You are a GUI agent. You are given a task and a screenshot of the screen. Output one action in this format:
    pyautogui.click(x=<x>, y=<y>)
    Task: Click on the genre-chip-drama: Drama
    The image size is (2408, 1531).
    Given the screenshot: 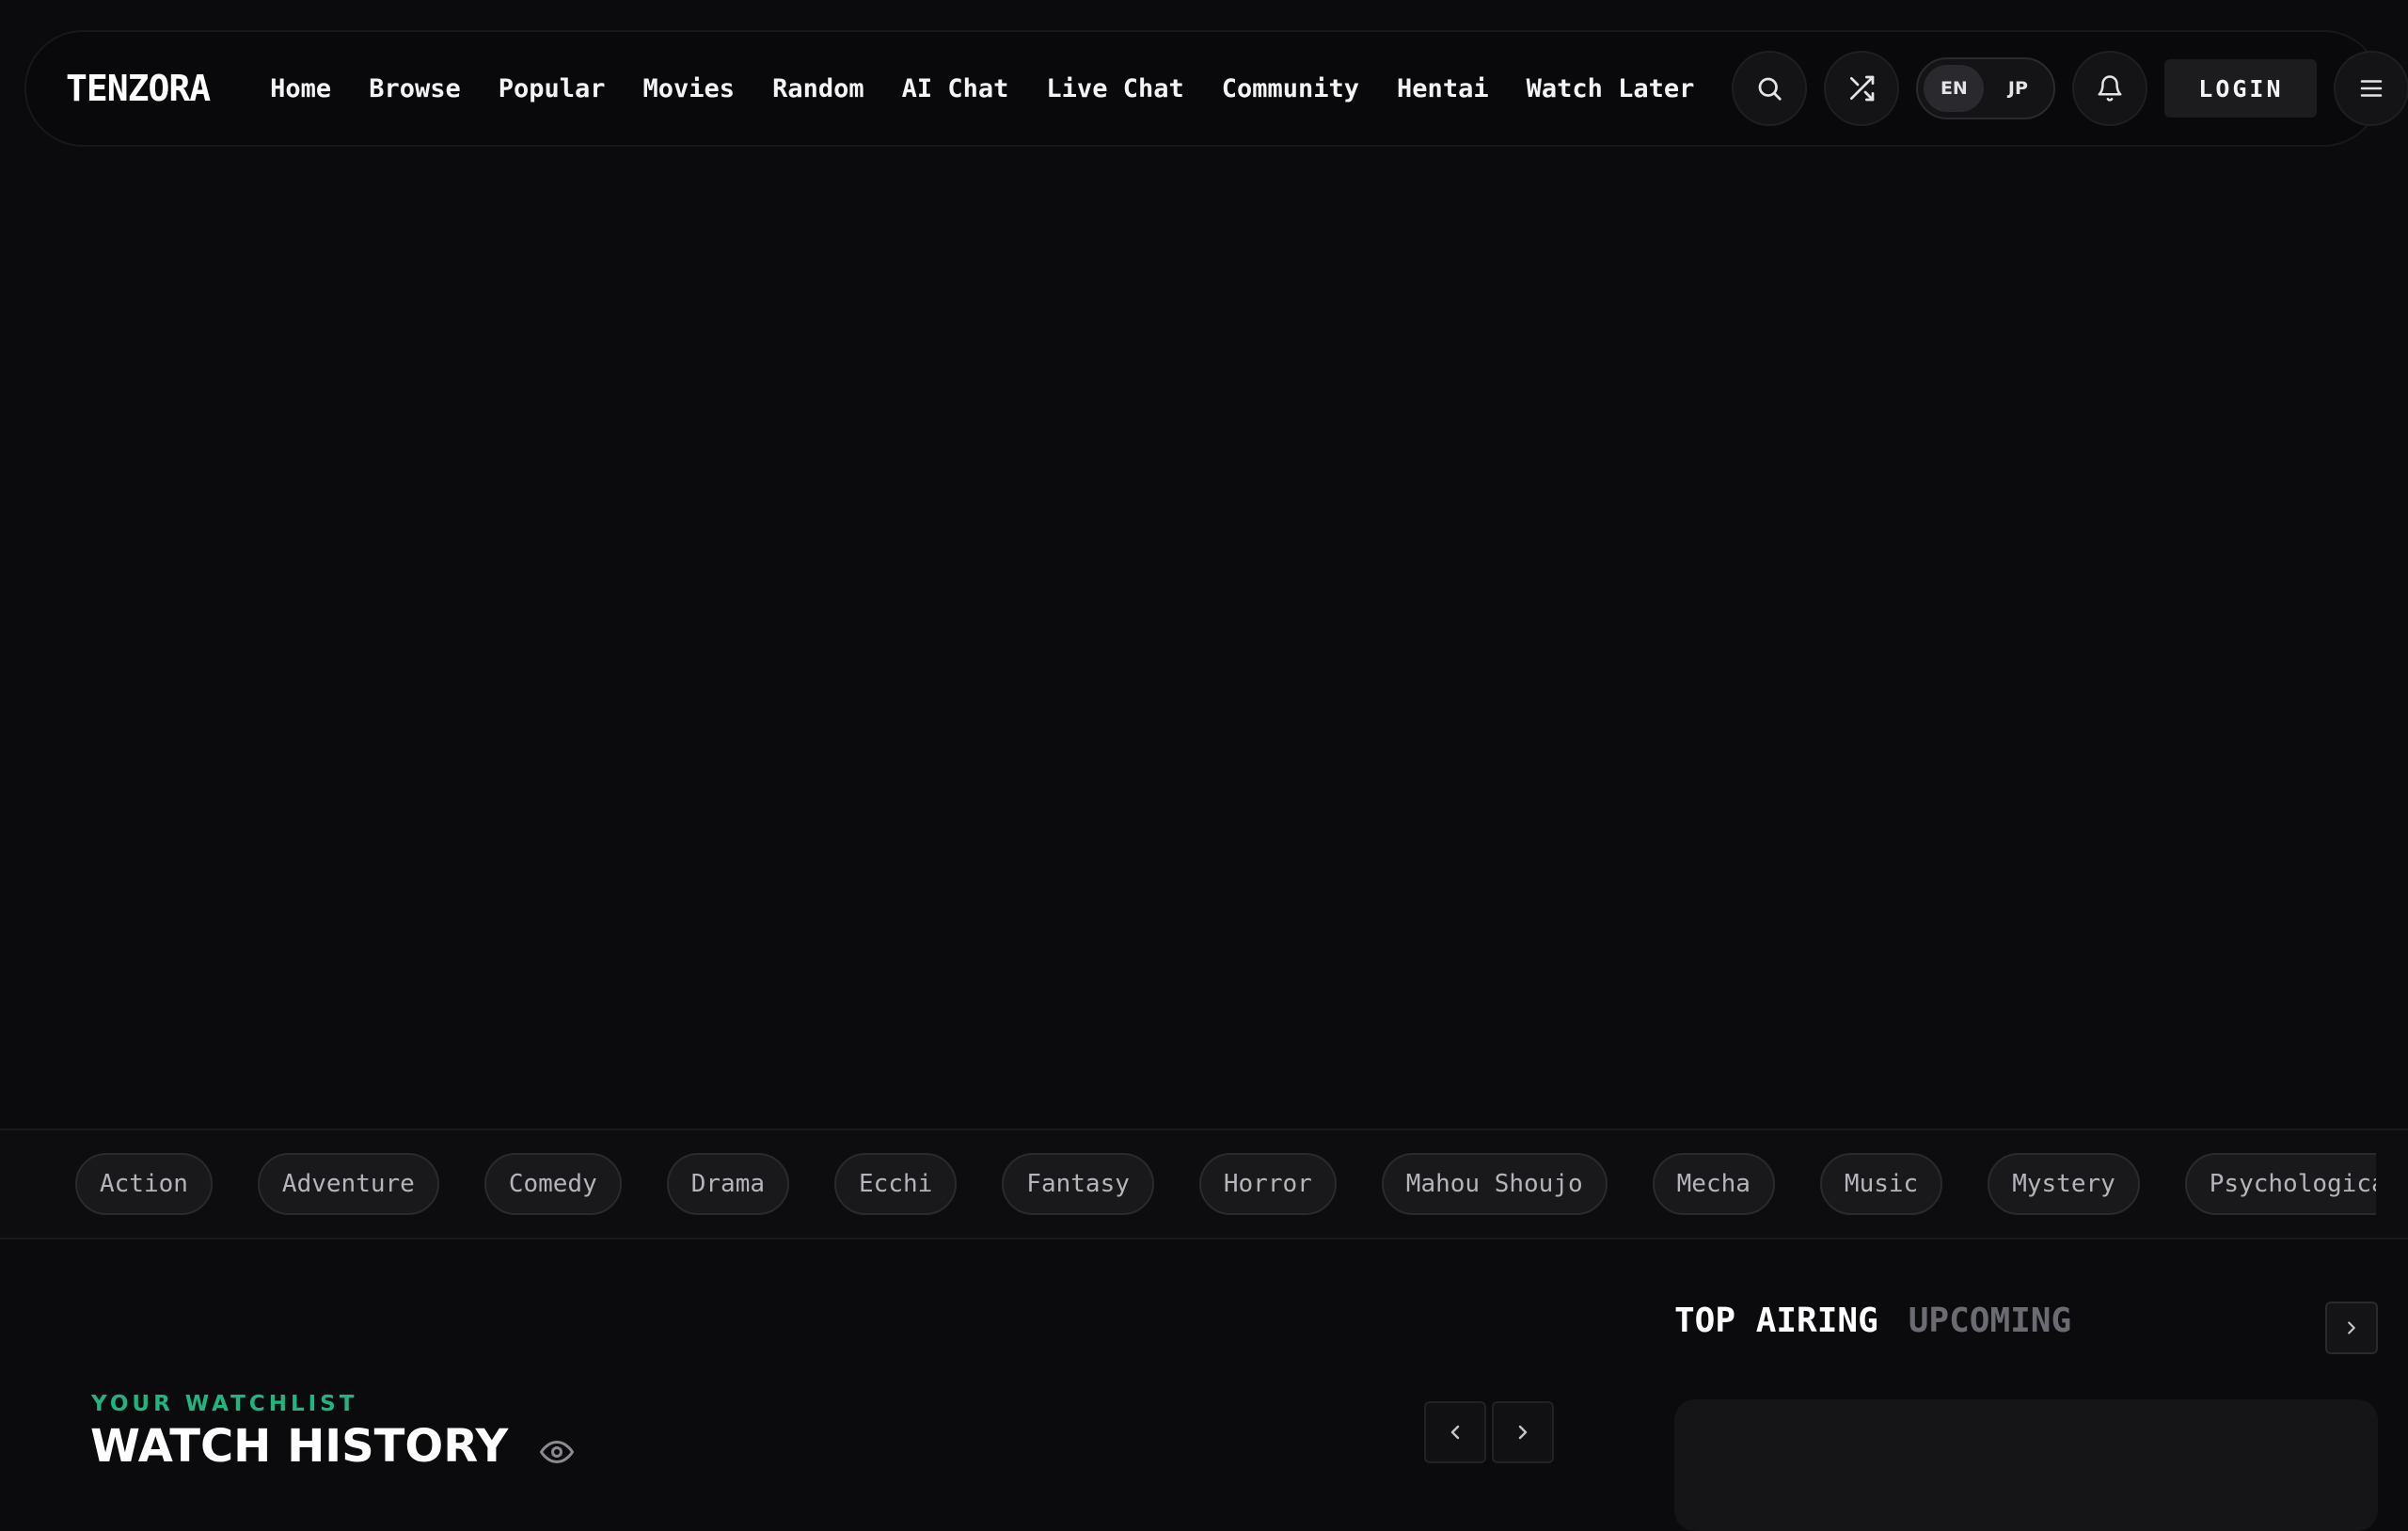 What is the action you would take?
    pyautogui.click(x=728, y=1184)
    